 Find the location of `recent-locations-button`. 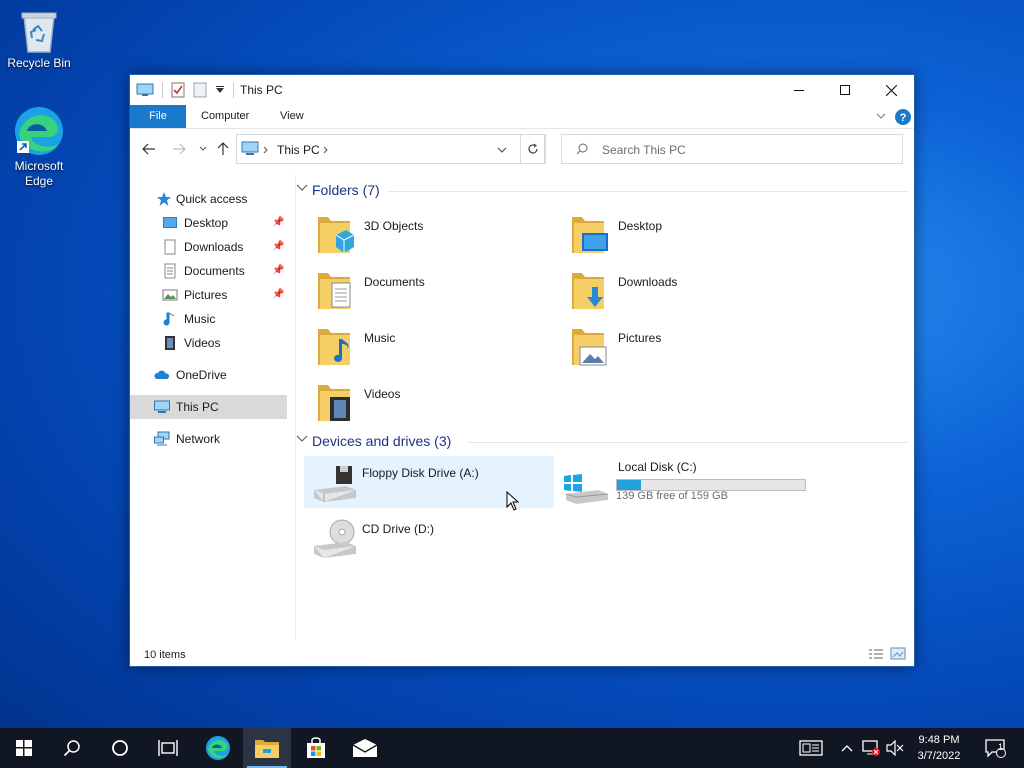

recent-locations-button is located at coordinates (203, 149).